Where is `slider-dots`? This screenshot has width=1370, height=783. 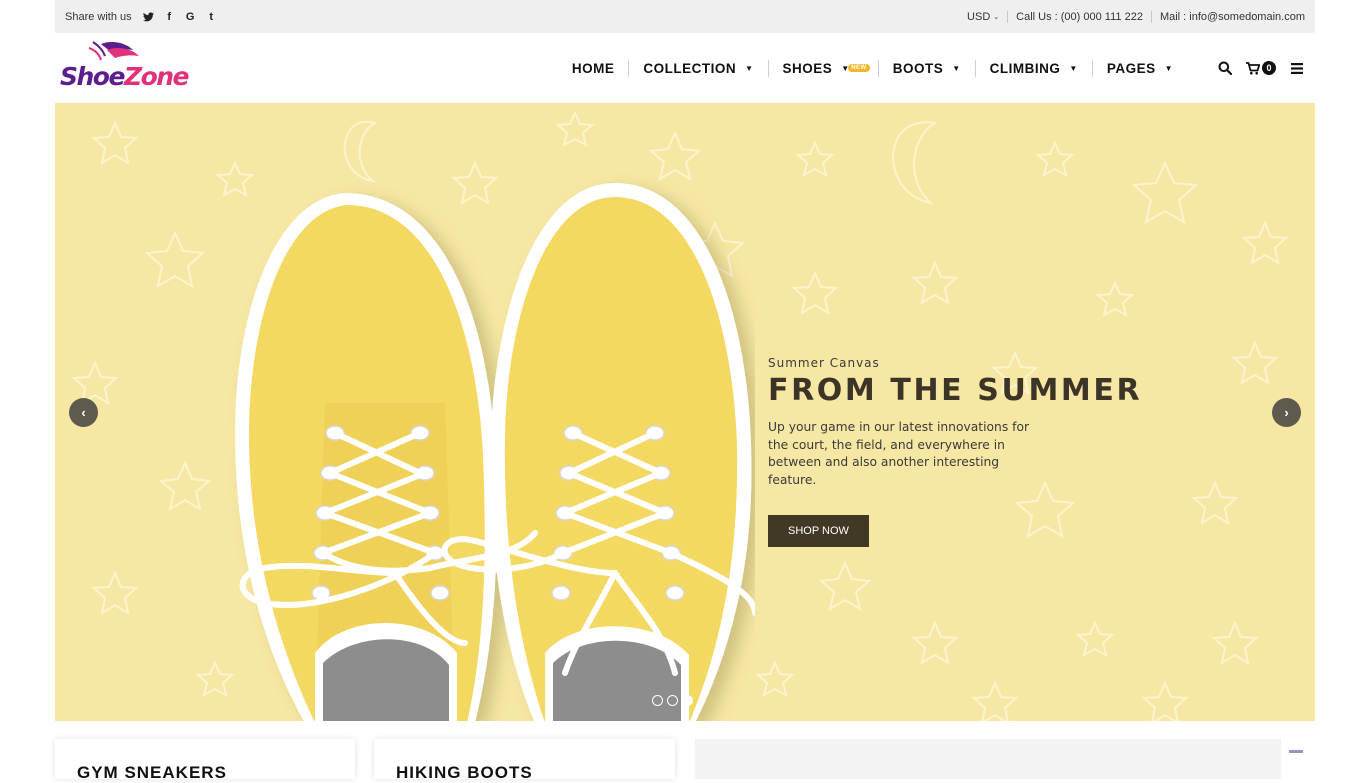
slider-dots is located at coordinates (672, 700).